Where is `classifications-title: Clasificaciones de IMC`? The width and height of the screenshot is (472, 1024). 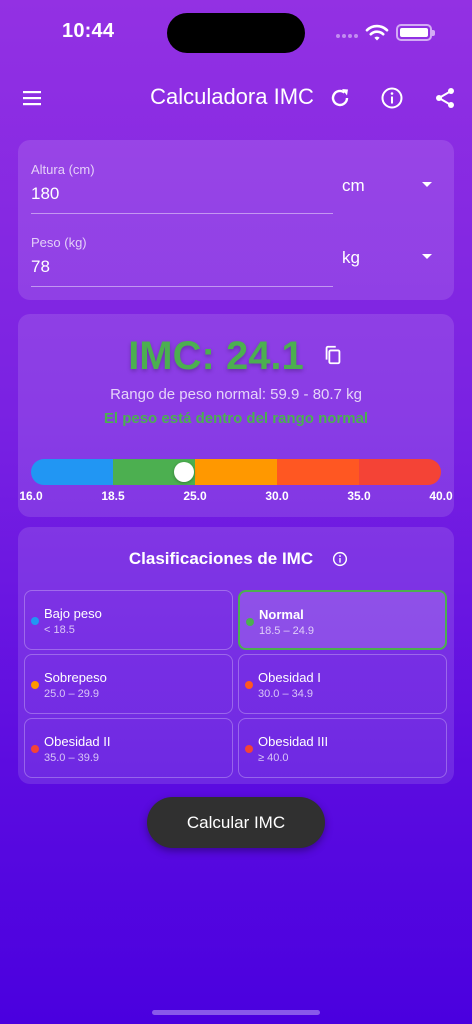
classifications-title: Clasificaciones de IMC is located at coordinates (221, 558).